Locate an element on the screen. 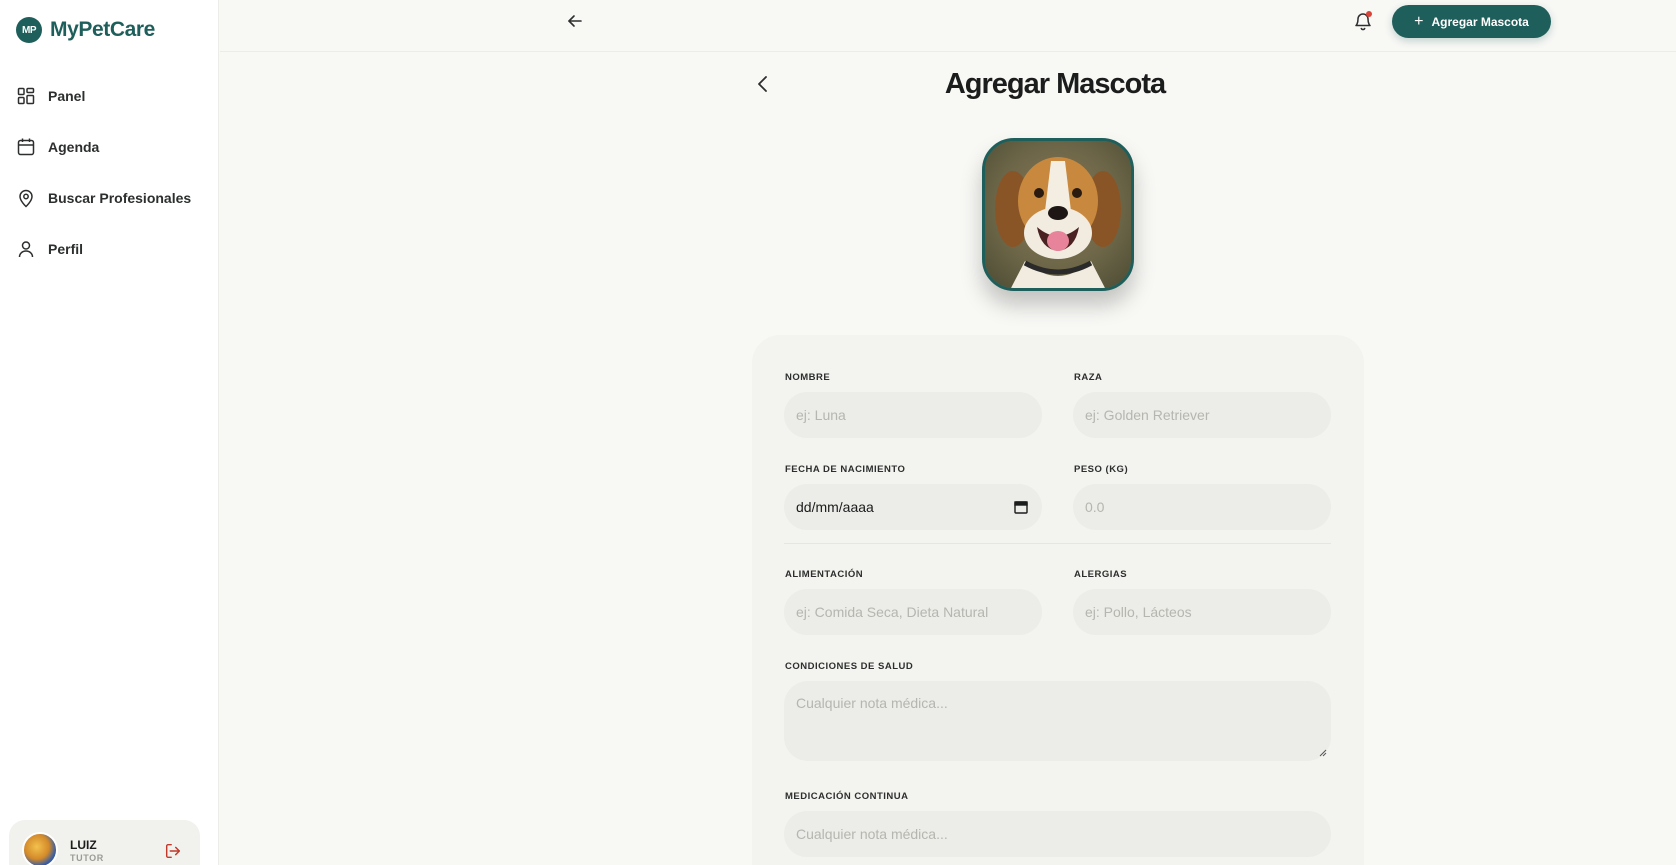 The width and height of the screenshot is (1676, 865). sidebar-item-label: Agenda is located at coordinates (74, 146).